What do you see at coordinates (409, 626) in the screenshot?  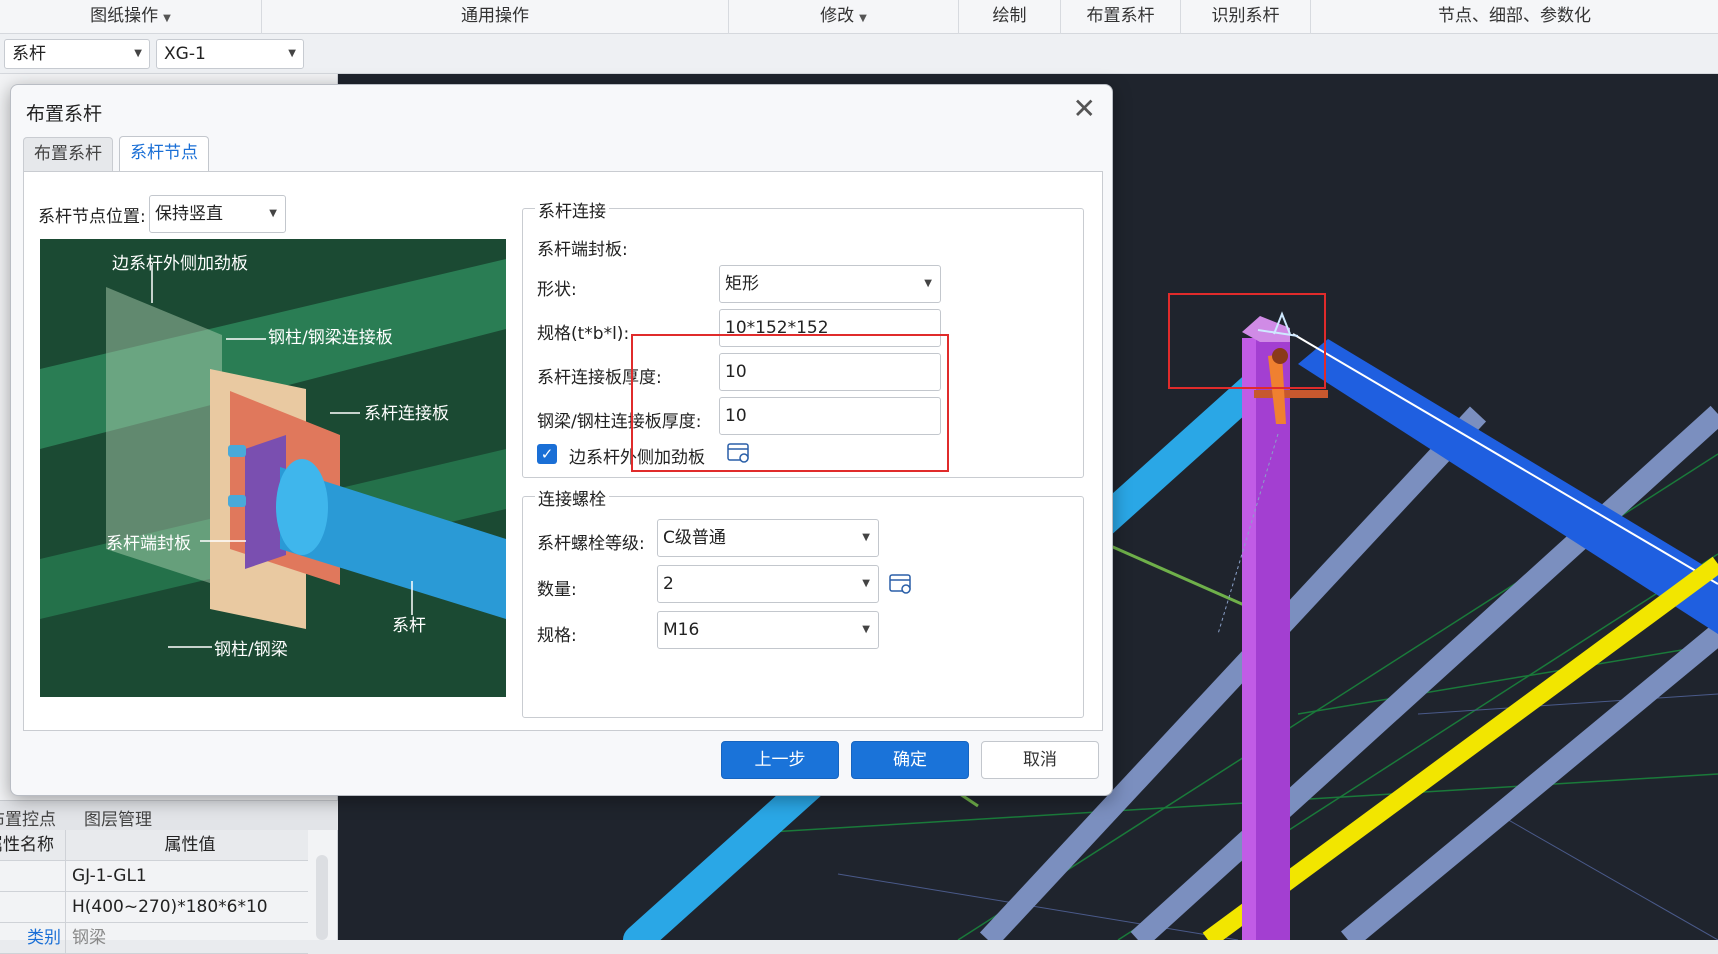 I see `diagram-label-tie-rod: 系杆` at bounding box center [409, 626].